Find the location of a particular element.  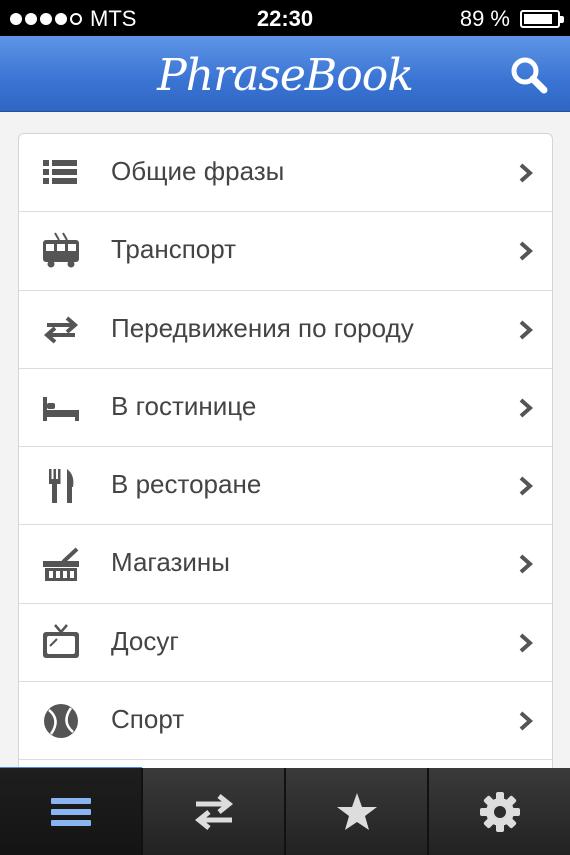

tab-bar is located at coordinates (285, 811).